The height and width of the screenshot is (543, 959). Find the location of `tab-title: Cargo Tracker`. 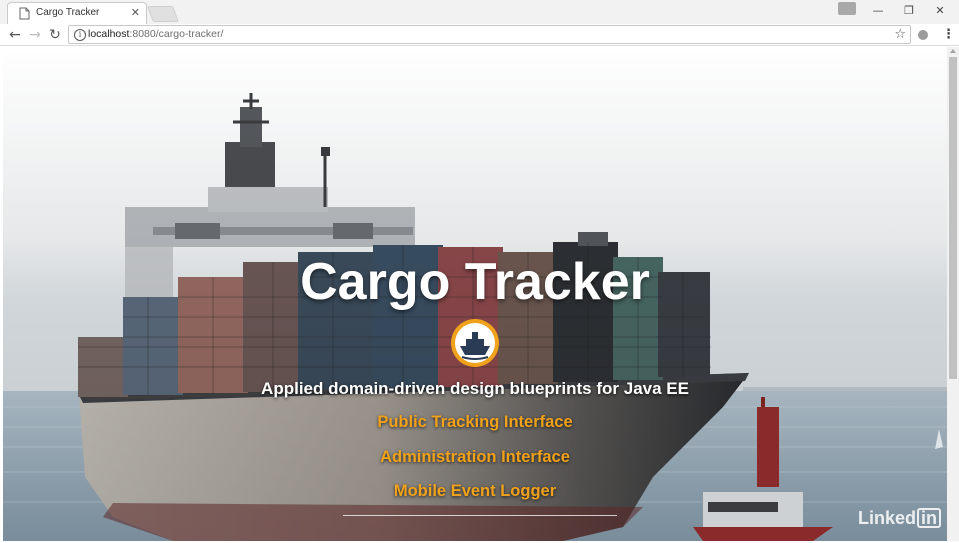

tab-title: Cargo Tracker is located at coordinates (68, 12).